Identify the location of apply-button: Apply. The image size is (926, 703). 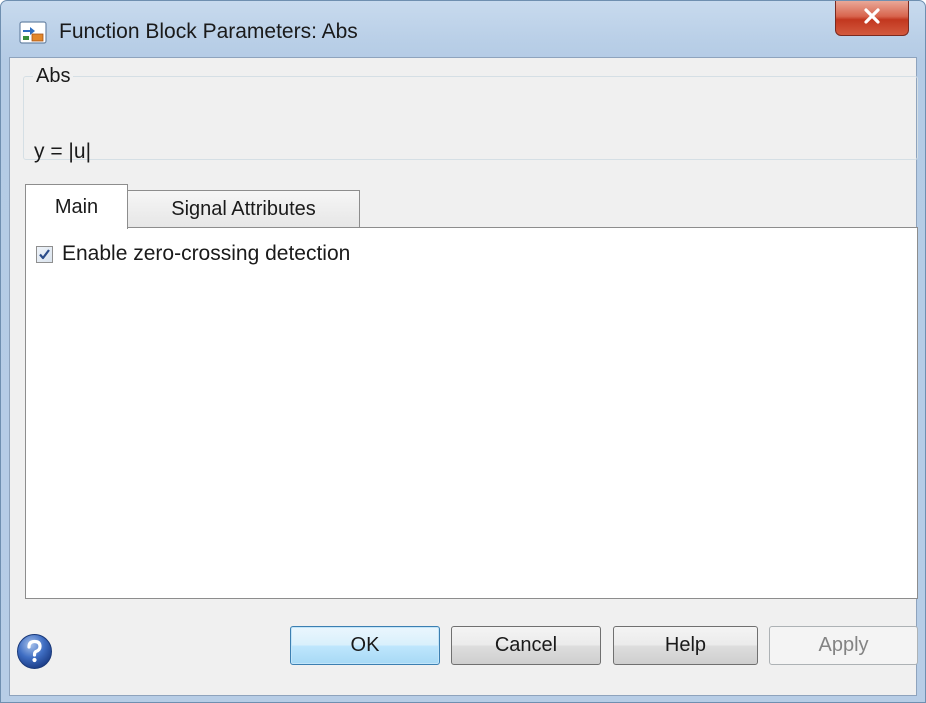
(843, 645).